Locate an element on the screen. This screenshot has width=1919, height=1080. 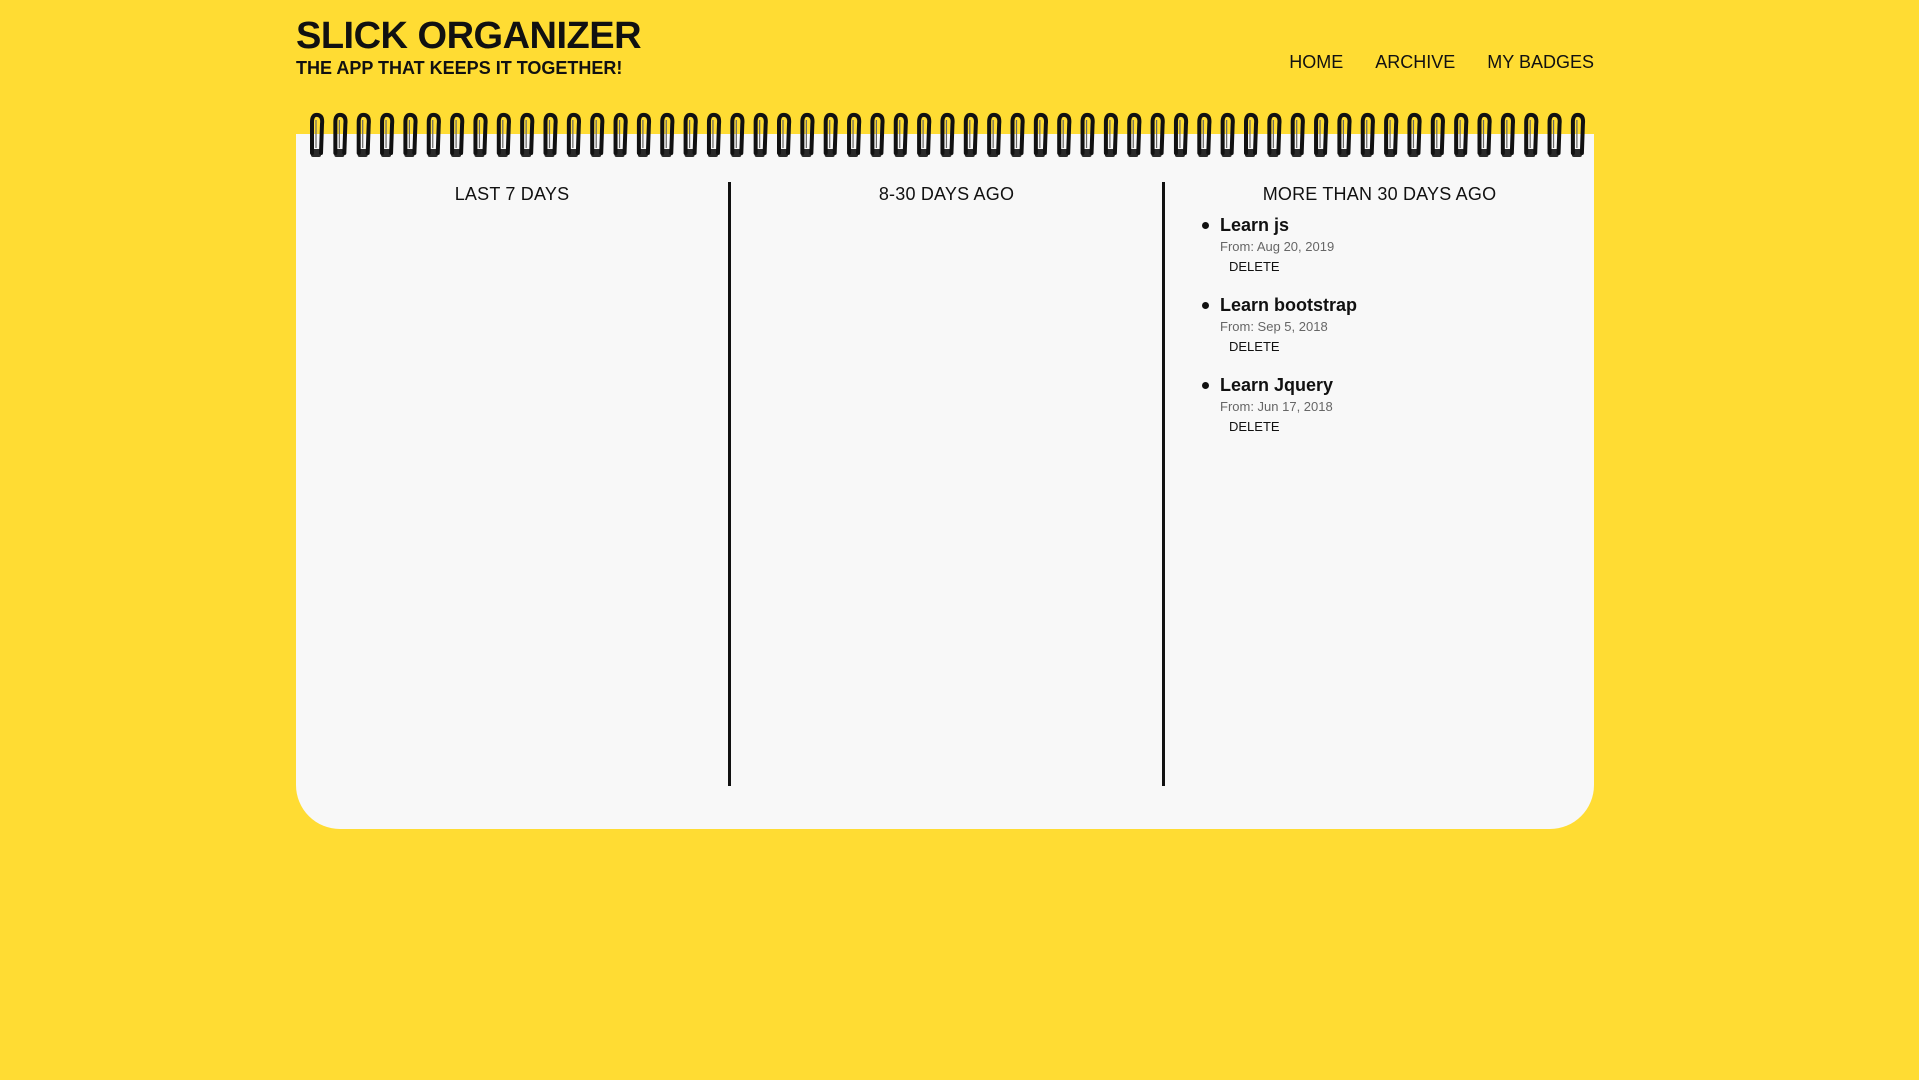
task-title: Learn bootstrap is located at coordinates (1289, 305).